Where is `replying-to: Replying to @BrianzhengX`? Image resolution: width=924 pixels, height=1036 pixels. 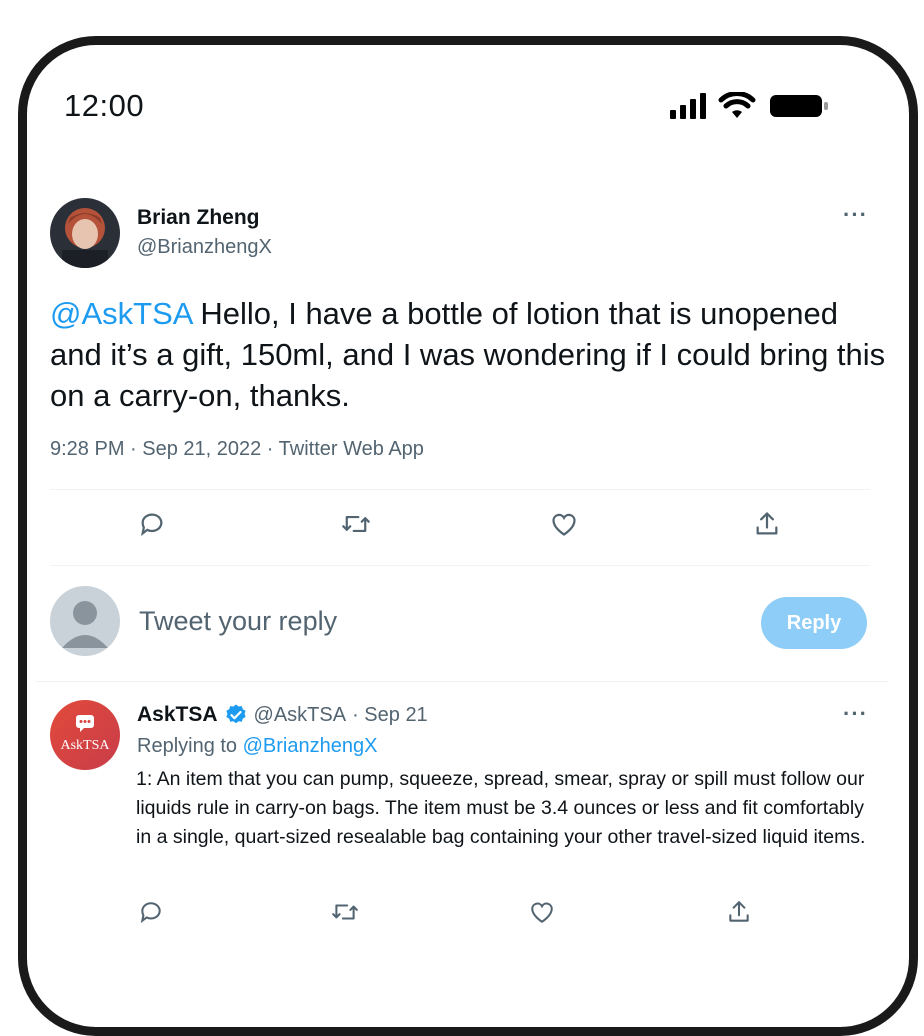 replying-to: Replying to @BrianzhengX is located at coordinates (257, 746).